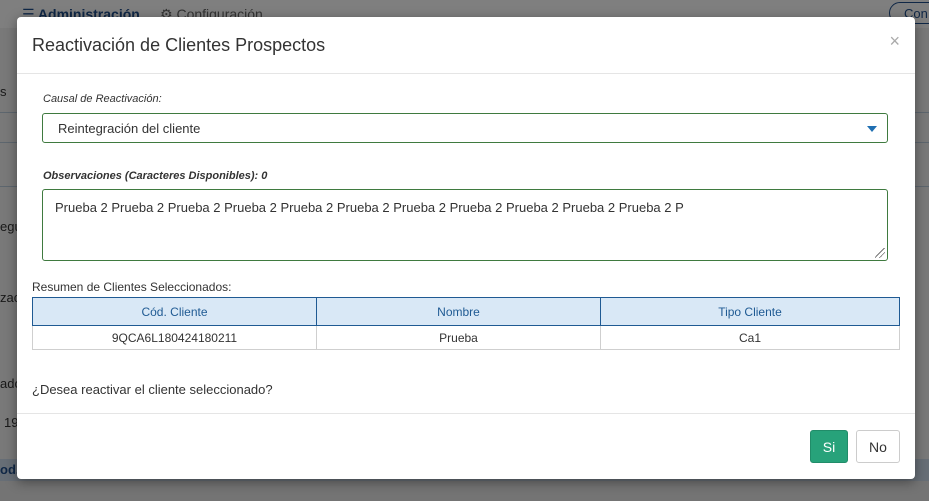 Image resolution: width=929 pixels, height=501 pixels. What do you see at coordinates (750, 337) in the screenshot?
I see `cell-client-type: Ca1` at bounding box center [750, 337].